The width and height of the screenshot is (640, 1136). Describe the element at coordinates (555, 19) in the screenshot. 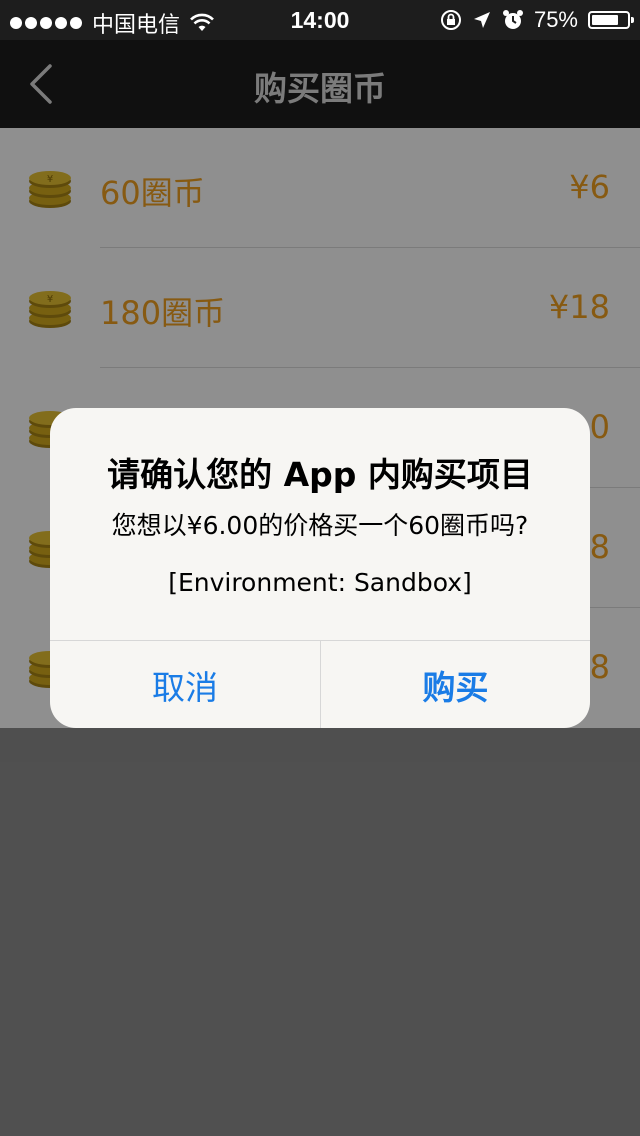

I see `battery-percent: 75%` at that location.